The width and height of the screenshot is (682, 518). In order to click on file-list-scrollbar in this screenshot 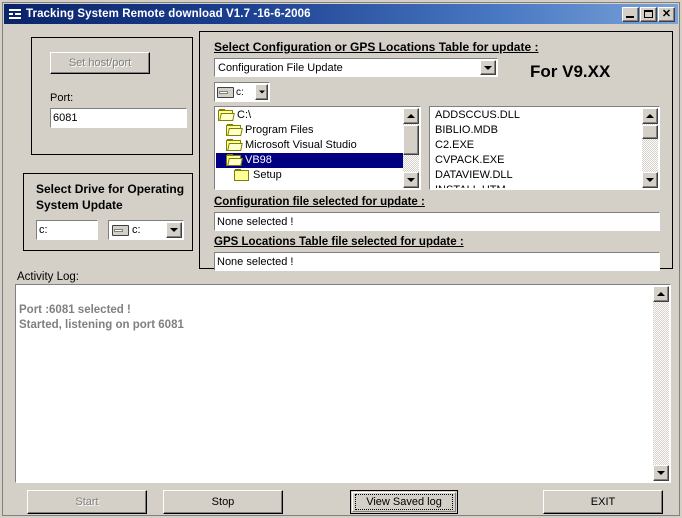, I will do `click(650, 148)`.